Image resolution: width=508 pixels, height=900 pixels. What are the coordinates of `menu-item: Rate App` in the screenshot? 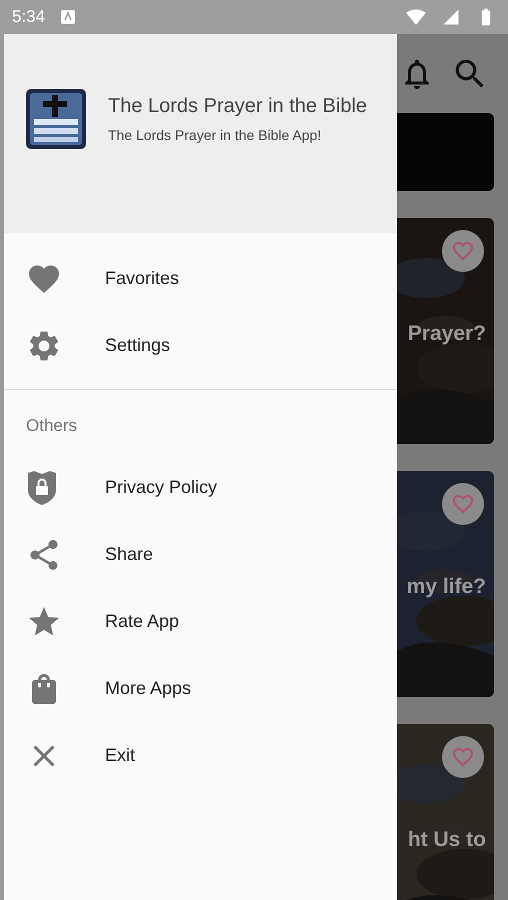 It's located at (200, 621).